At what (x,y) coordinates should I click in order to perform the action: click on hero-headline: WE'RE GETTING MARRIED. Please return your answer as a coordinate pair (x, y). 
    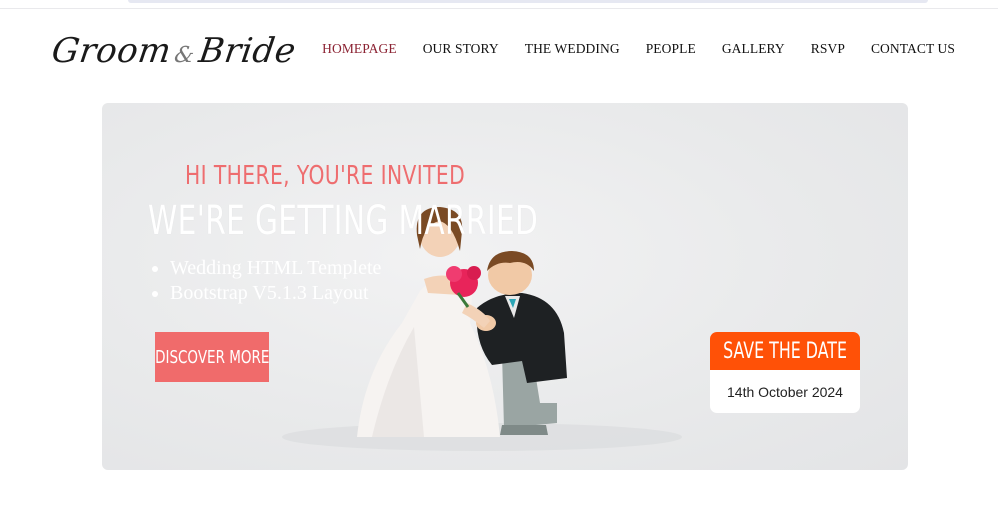
    Looking at the image, I should click on (343, 221).